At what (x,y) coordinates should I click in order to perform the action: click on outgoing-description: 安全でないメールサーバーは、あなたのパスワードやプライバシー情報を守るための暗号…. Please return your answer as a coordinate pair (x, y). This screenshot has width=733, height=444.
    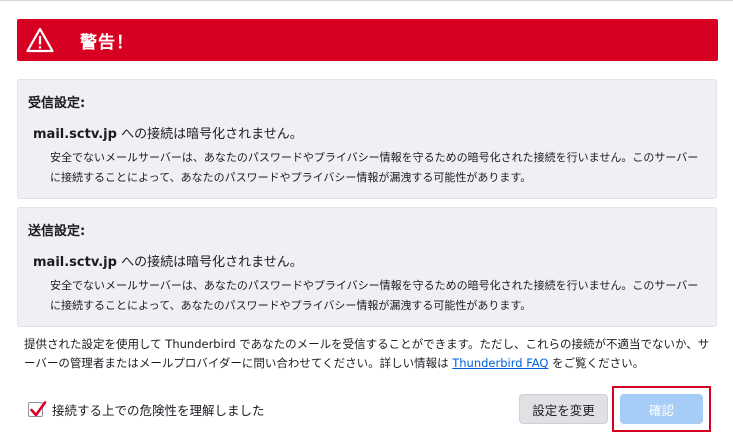
    Looking at the image, I should click on (374, 295).